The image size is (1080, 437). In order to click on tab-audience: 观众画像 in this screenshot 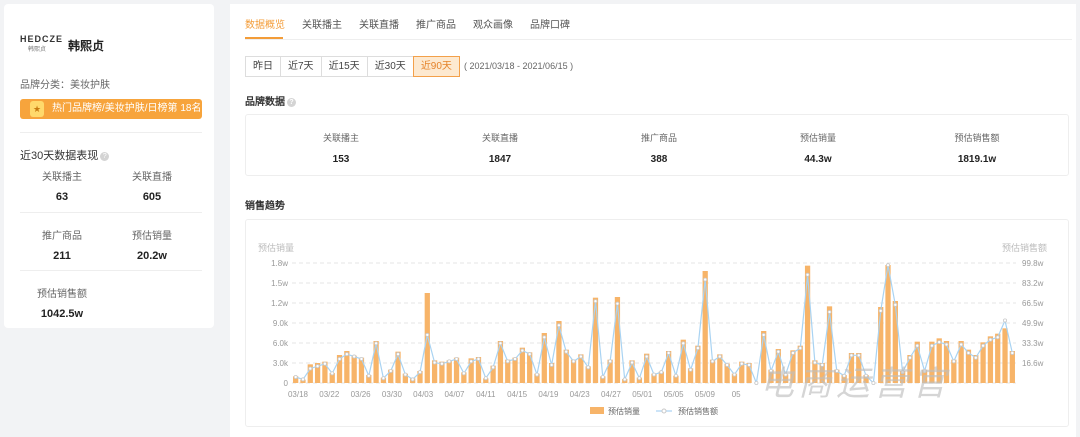, I will do `click(493, 23)`.